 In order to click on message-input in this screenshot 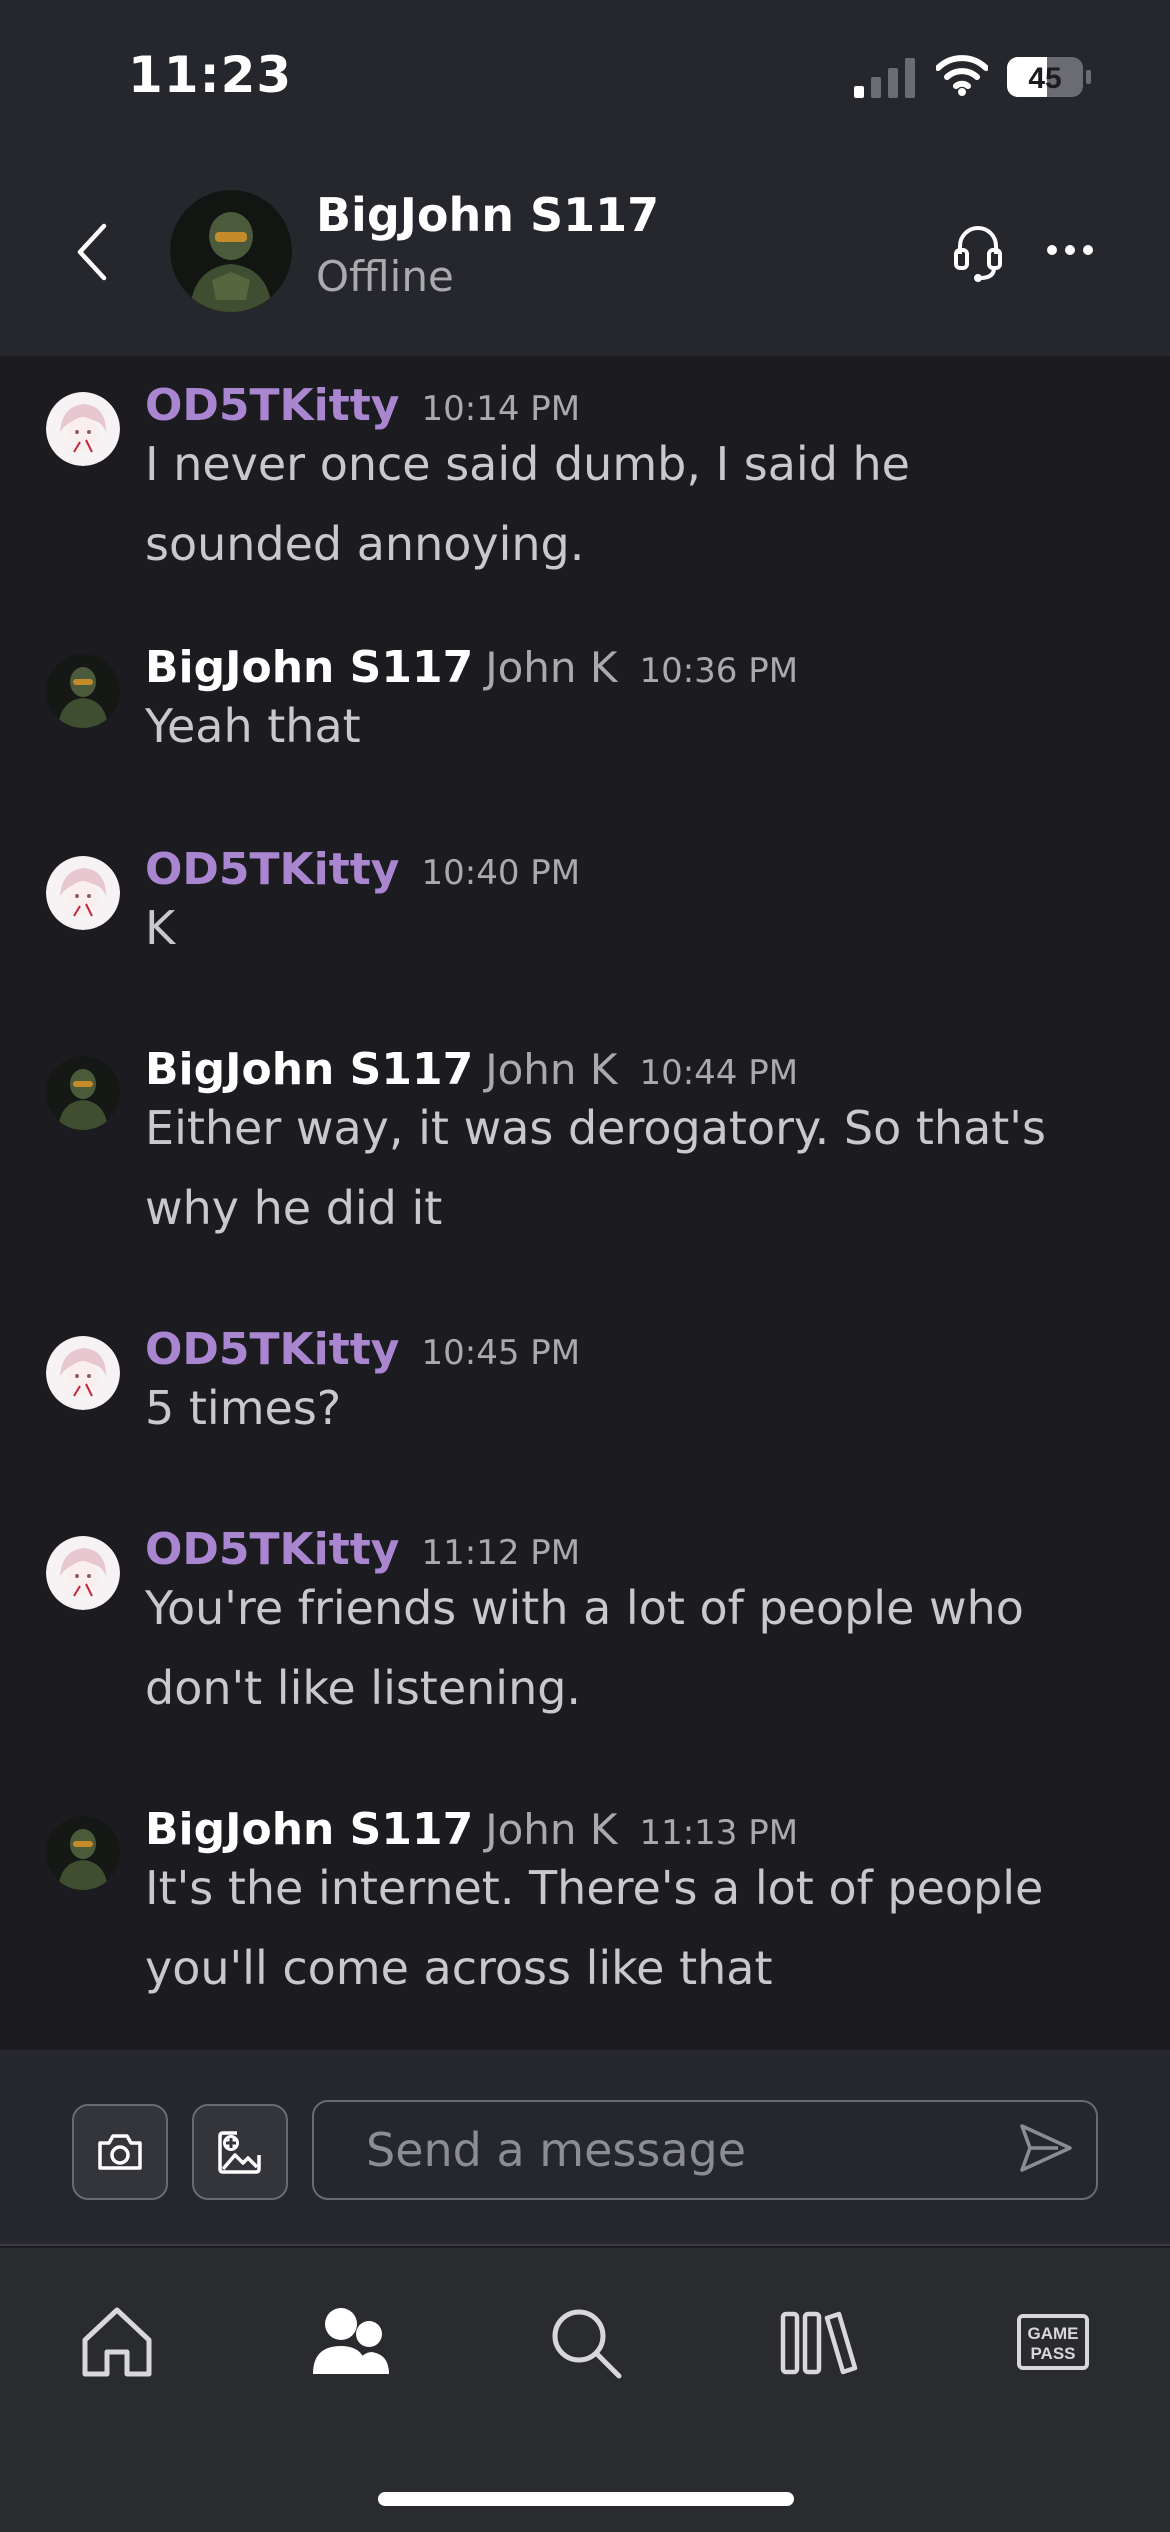, I will do `click(705, 2150)`.